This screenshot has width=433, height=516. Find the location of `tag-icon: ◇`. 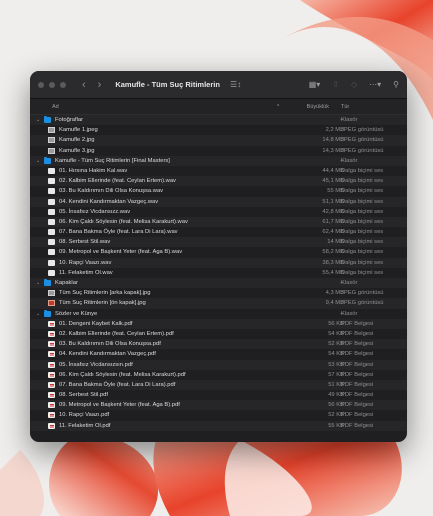

tag-icon: ◇ is located at coordinates (354, 84).